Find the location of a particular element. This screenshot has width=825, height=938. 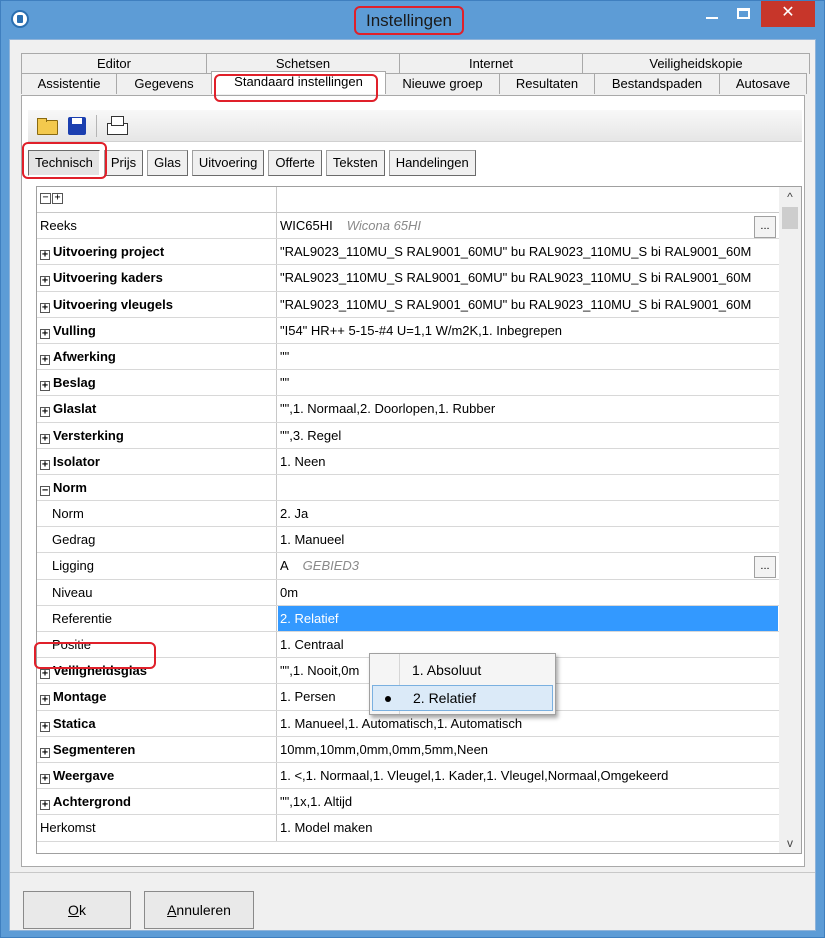

property-value: 1. Neen is located at coordinates (528, 461).